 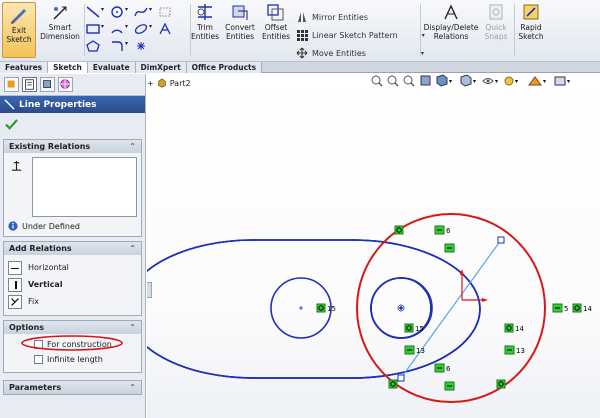 I want to click on sketch-entity-tools: ▾ ▾ ▾ ▾ ▾ ▾ ▾, so click(x=136, y=31).